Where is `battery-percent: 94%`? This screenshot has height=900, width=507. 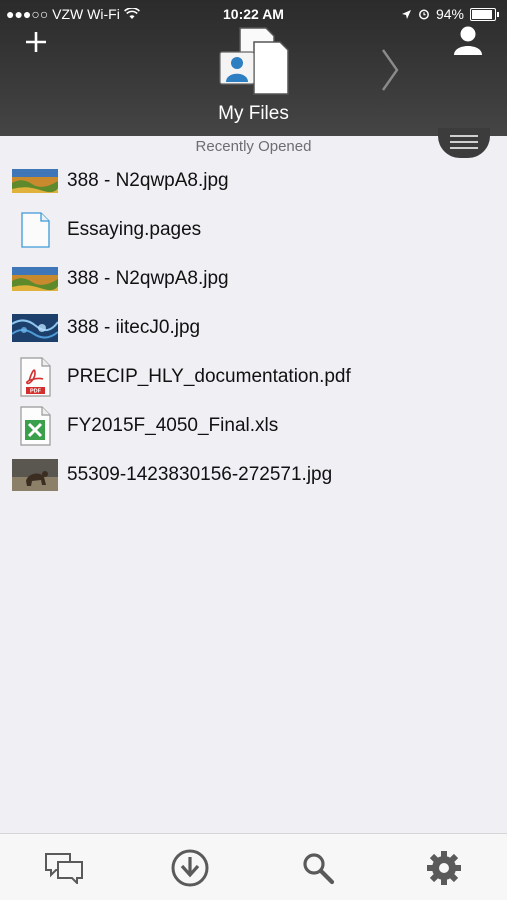 battery-percent: 94% is located at coordinates (449, 14).